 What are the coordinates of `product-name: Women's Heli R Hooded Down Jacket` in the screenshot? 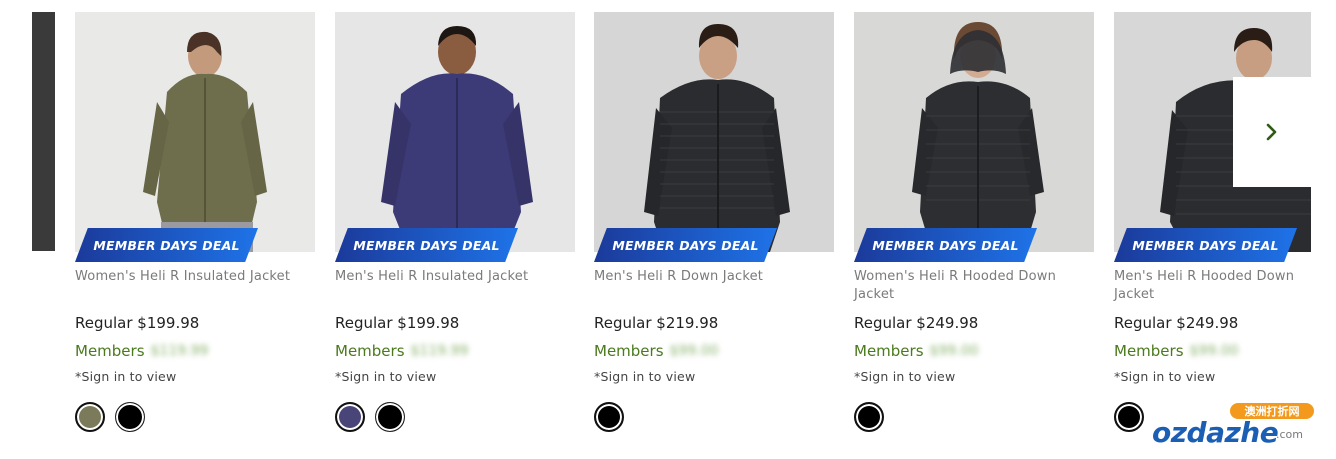 It's located at (974, 286).